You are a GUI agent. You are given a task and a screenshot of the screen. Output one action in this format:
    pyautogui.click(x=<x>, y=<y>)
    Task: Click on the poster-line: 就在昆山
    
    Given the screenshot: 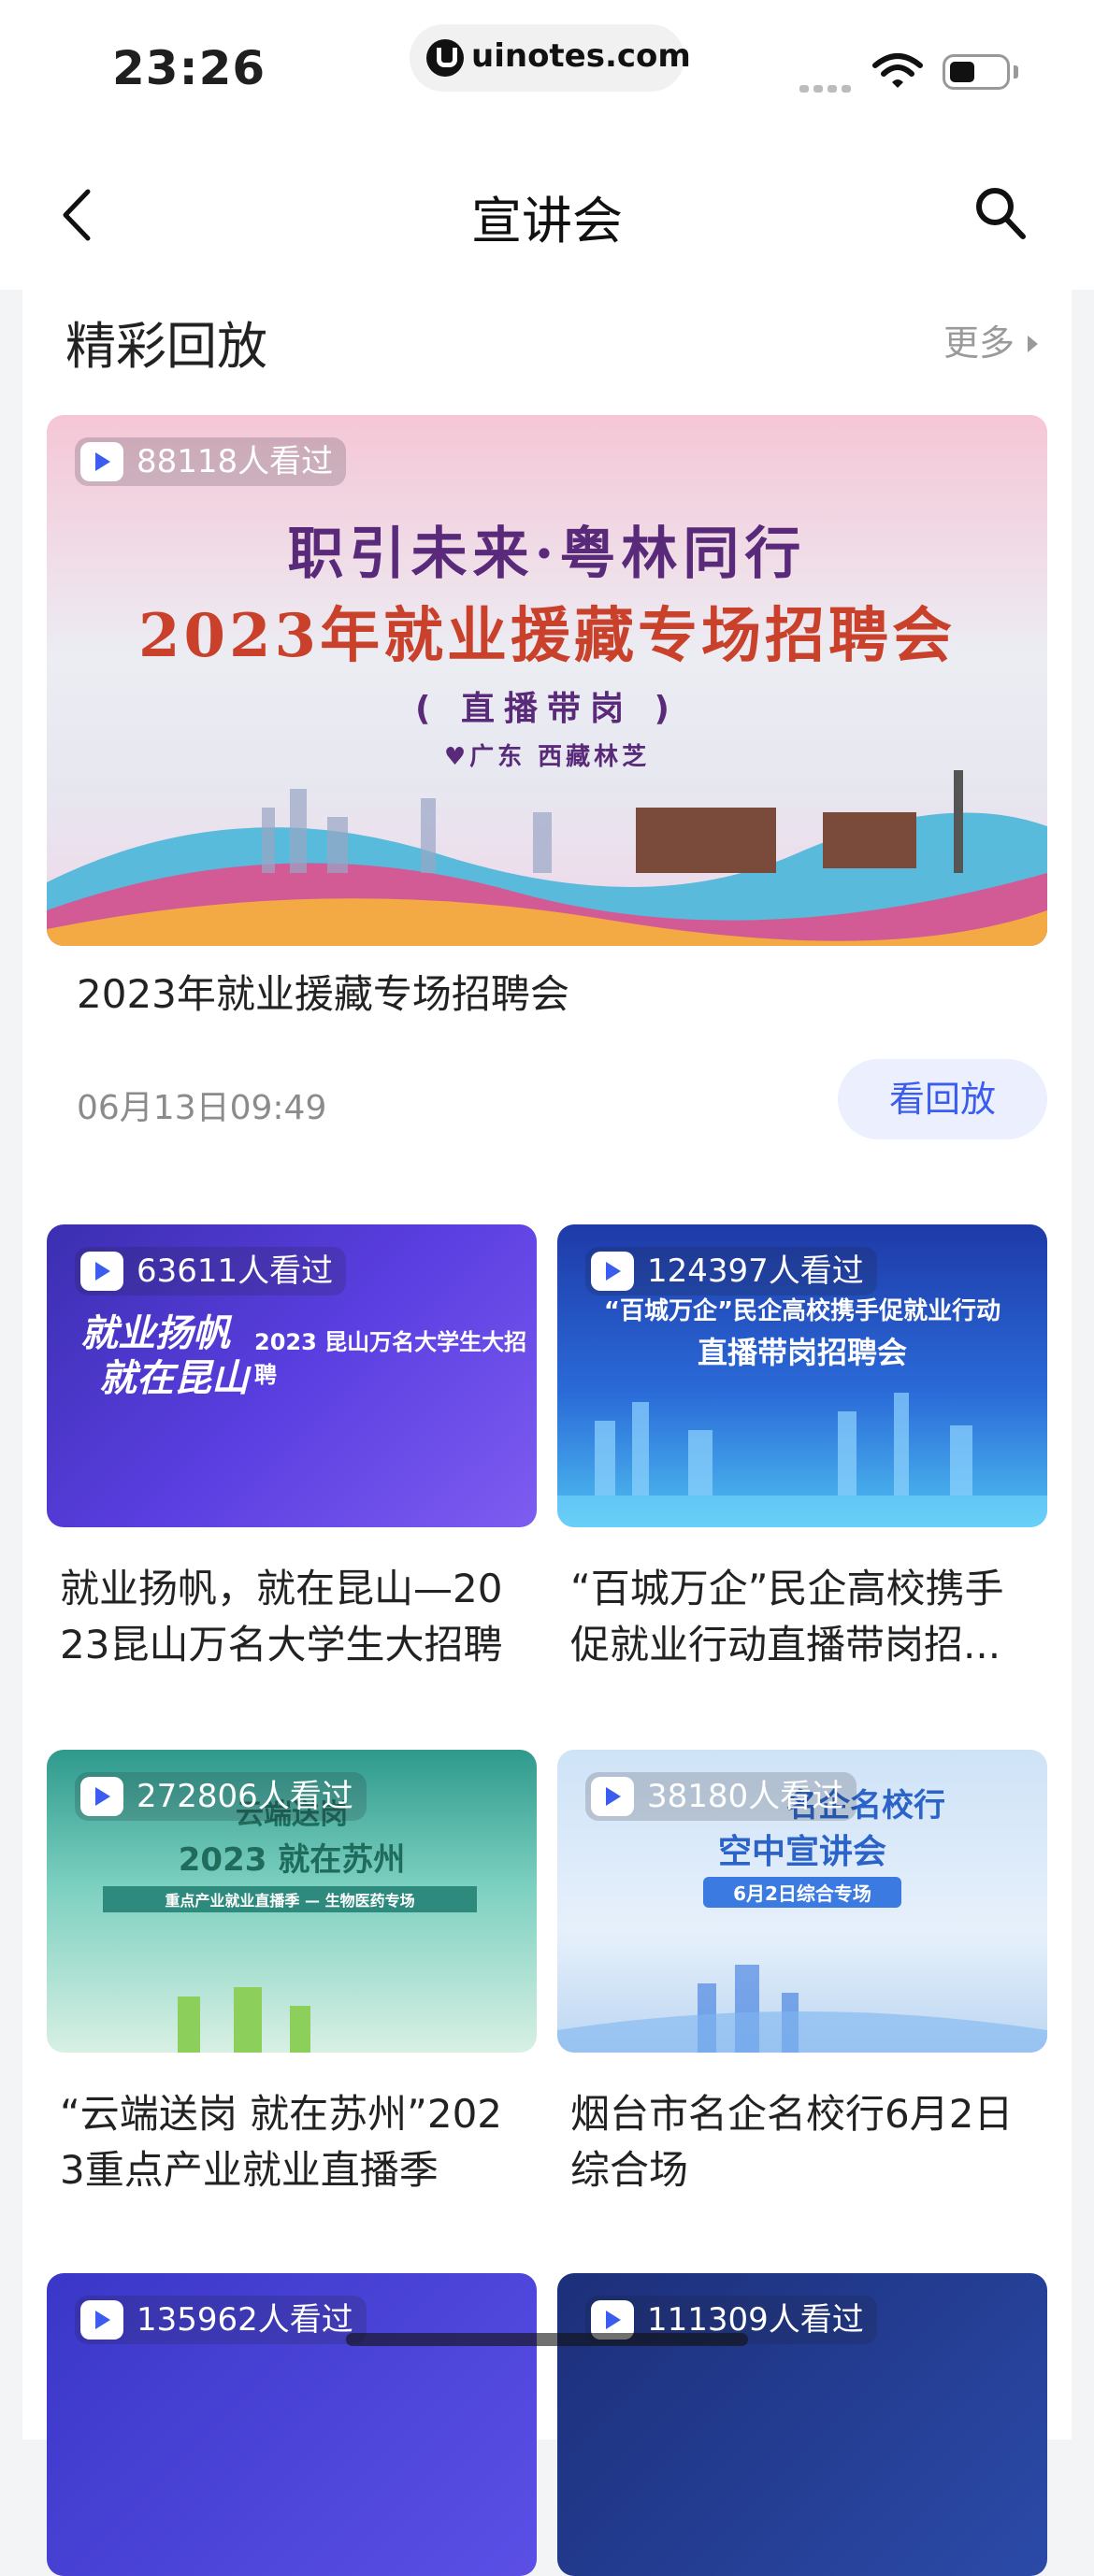 What is the action you would take?
    pyautogui.click(x=174, y=1378)
    